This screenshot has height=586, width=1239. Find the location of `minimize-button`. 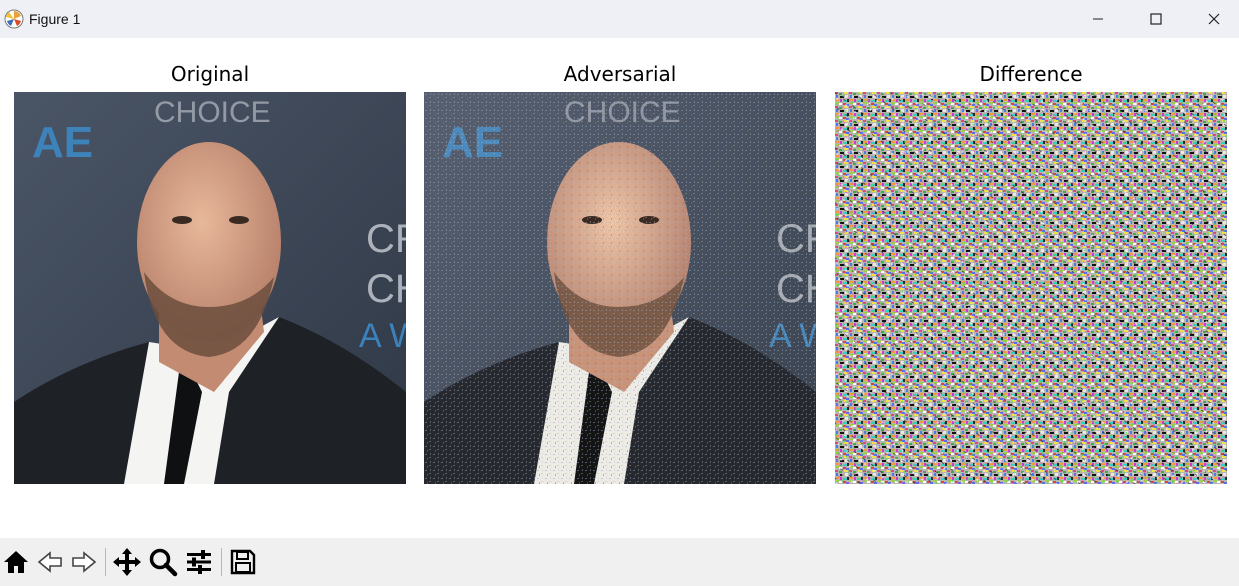

minimize-button is located at coordinates (1098, 19).